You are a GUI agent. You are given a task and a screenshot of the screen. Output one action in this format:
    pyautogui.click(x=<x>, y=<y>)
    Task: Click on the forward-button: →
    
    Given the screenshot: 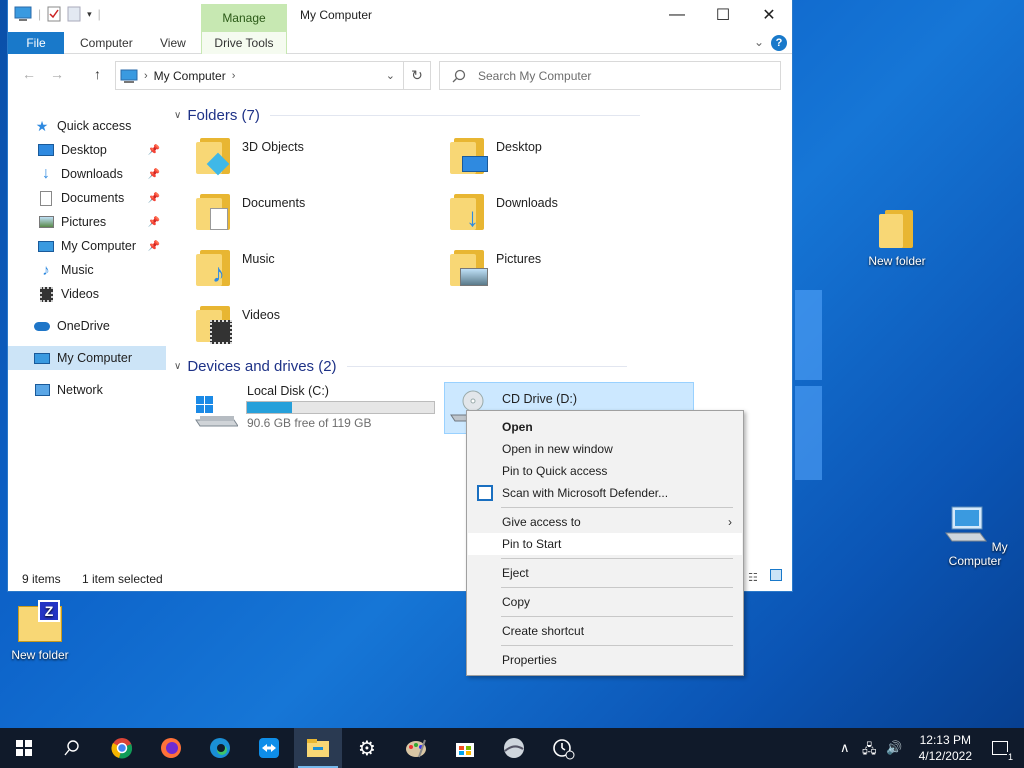 What is the action you would take?
    pyautogui.click(x=57, y=74)
    